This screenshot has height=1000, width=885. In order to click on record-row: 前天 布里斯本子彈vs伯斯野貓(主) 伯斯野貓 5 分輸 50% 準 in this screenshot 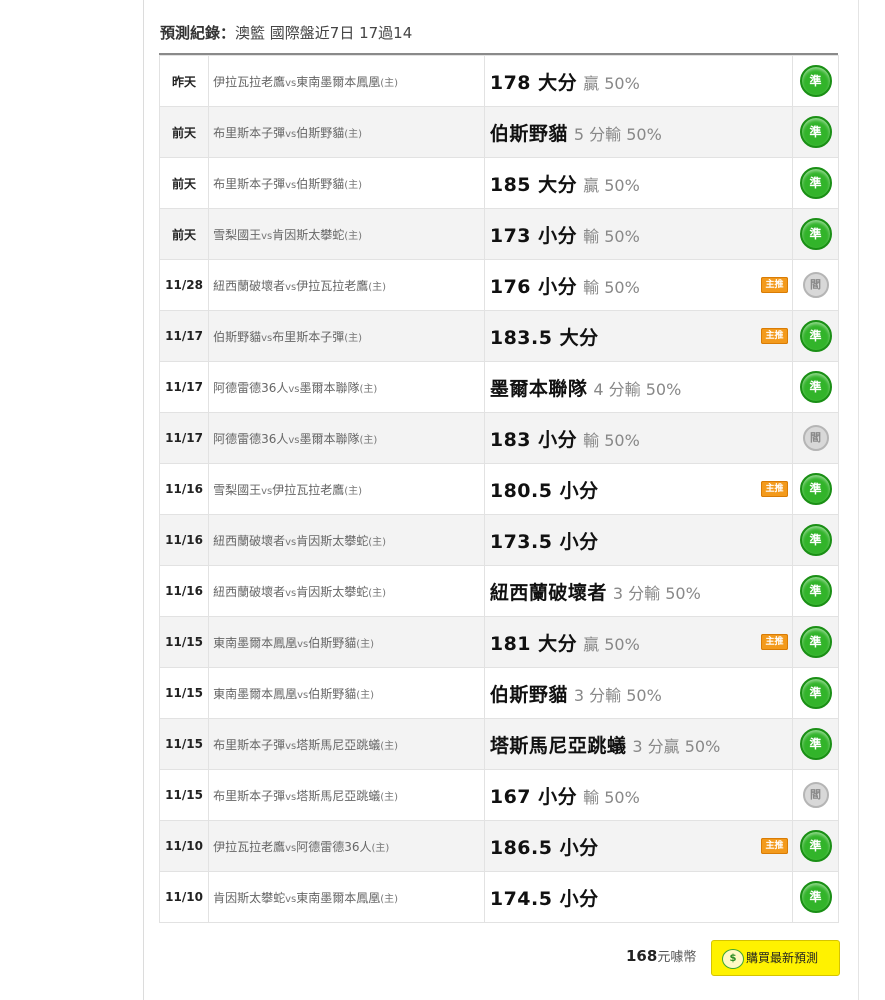, I will do `click(498, 132)`.